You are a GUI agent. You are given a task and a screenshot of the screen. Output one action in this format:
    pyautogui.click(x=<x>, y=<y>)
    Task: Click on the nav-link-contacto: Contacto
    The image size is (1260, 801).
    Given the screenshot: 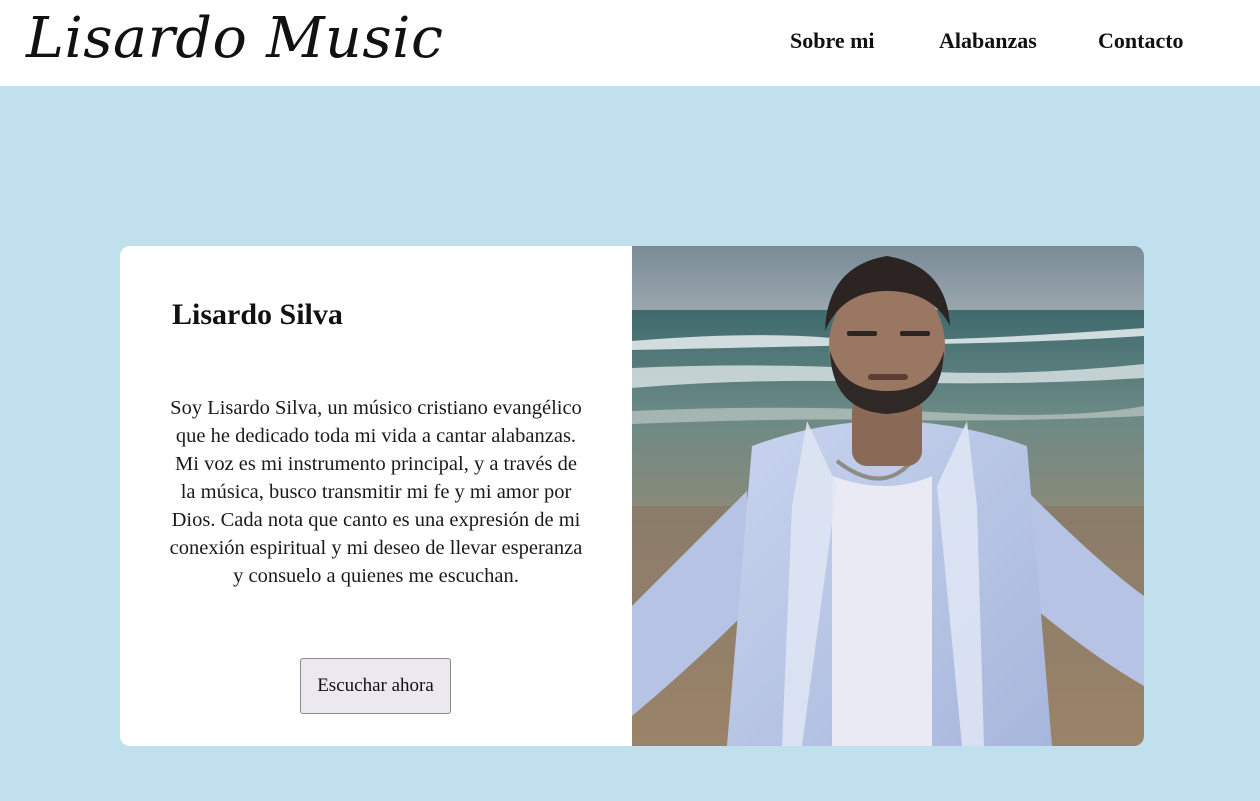 What is the action you would take?
    pyautogui.click(x=1141, y=41)
    